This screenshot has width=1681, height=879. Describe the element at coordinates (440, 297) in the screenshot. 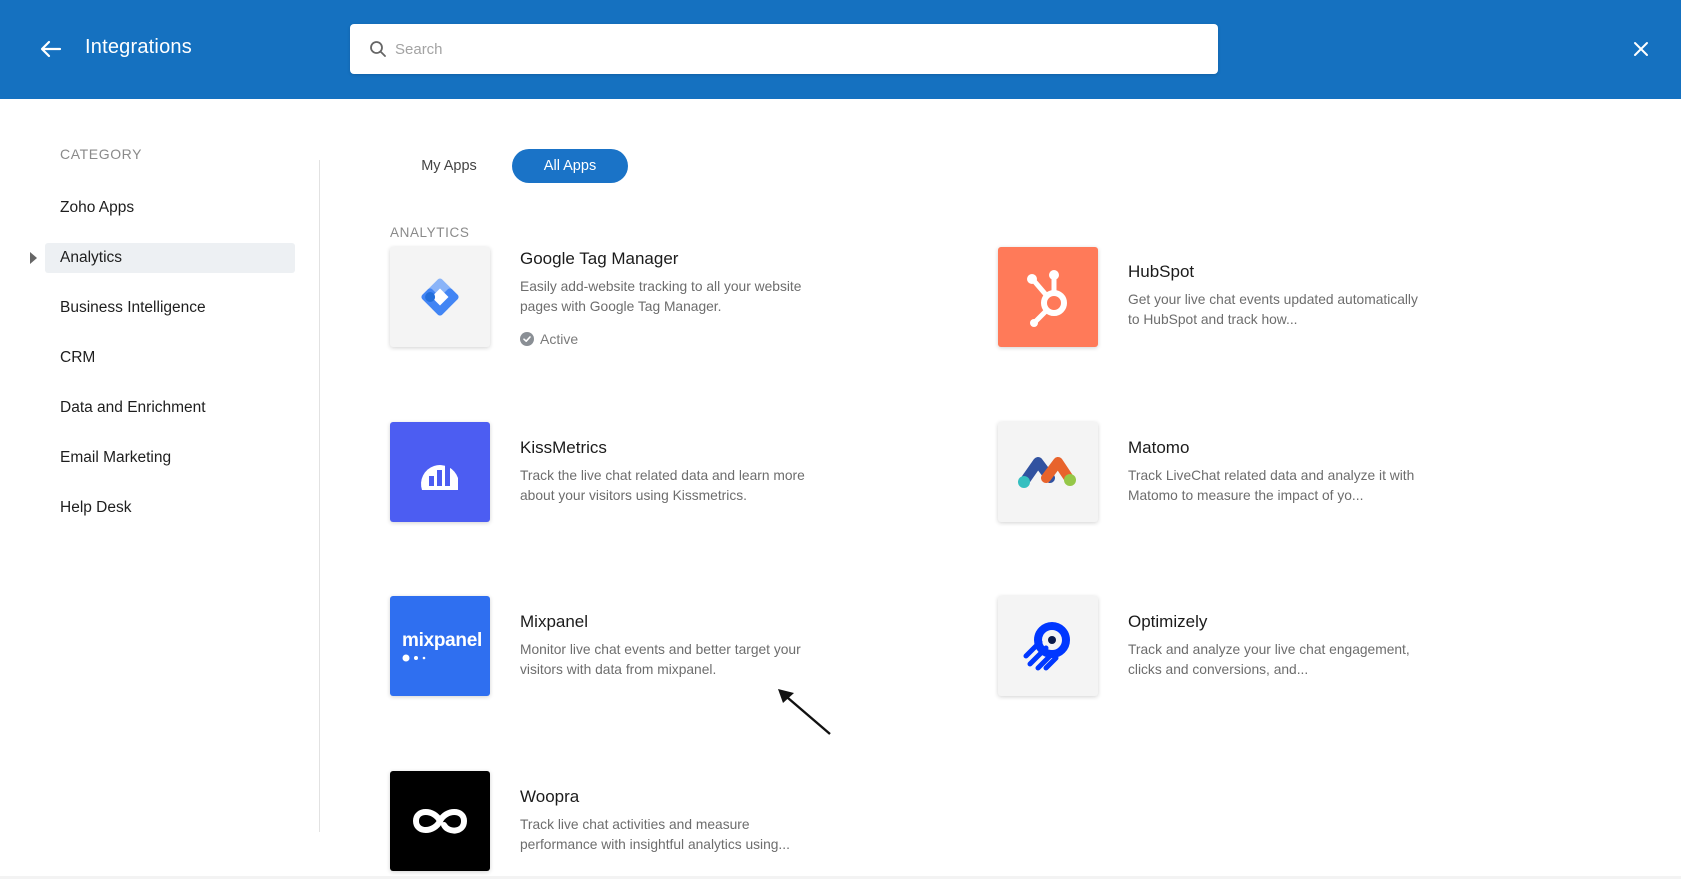

I see `google-tag-manager-logo` at that location.